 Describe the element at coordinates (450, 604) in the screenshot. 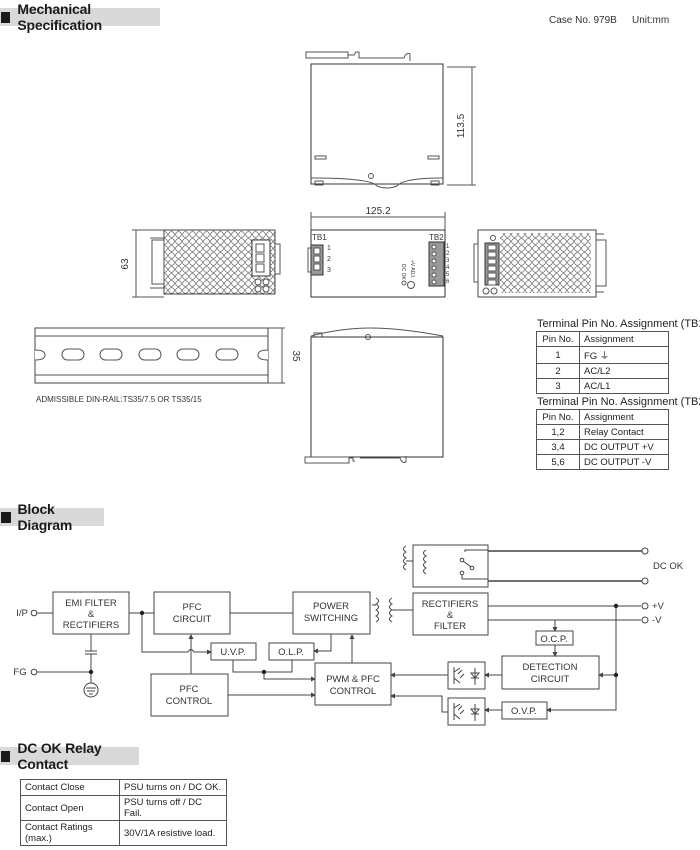

I see `rectifiers-filter-label: RECTIFIERS` at that location.